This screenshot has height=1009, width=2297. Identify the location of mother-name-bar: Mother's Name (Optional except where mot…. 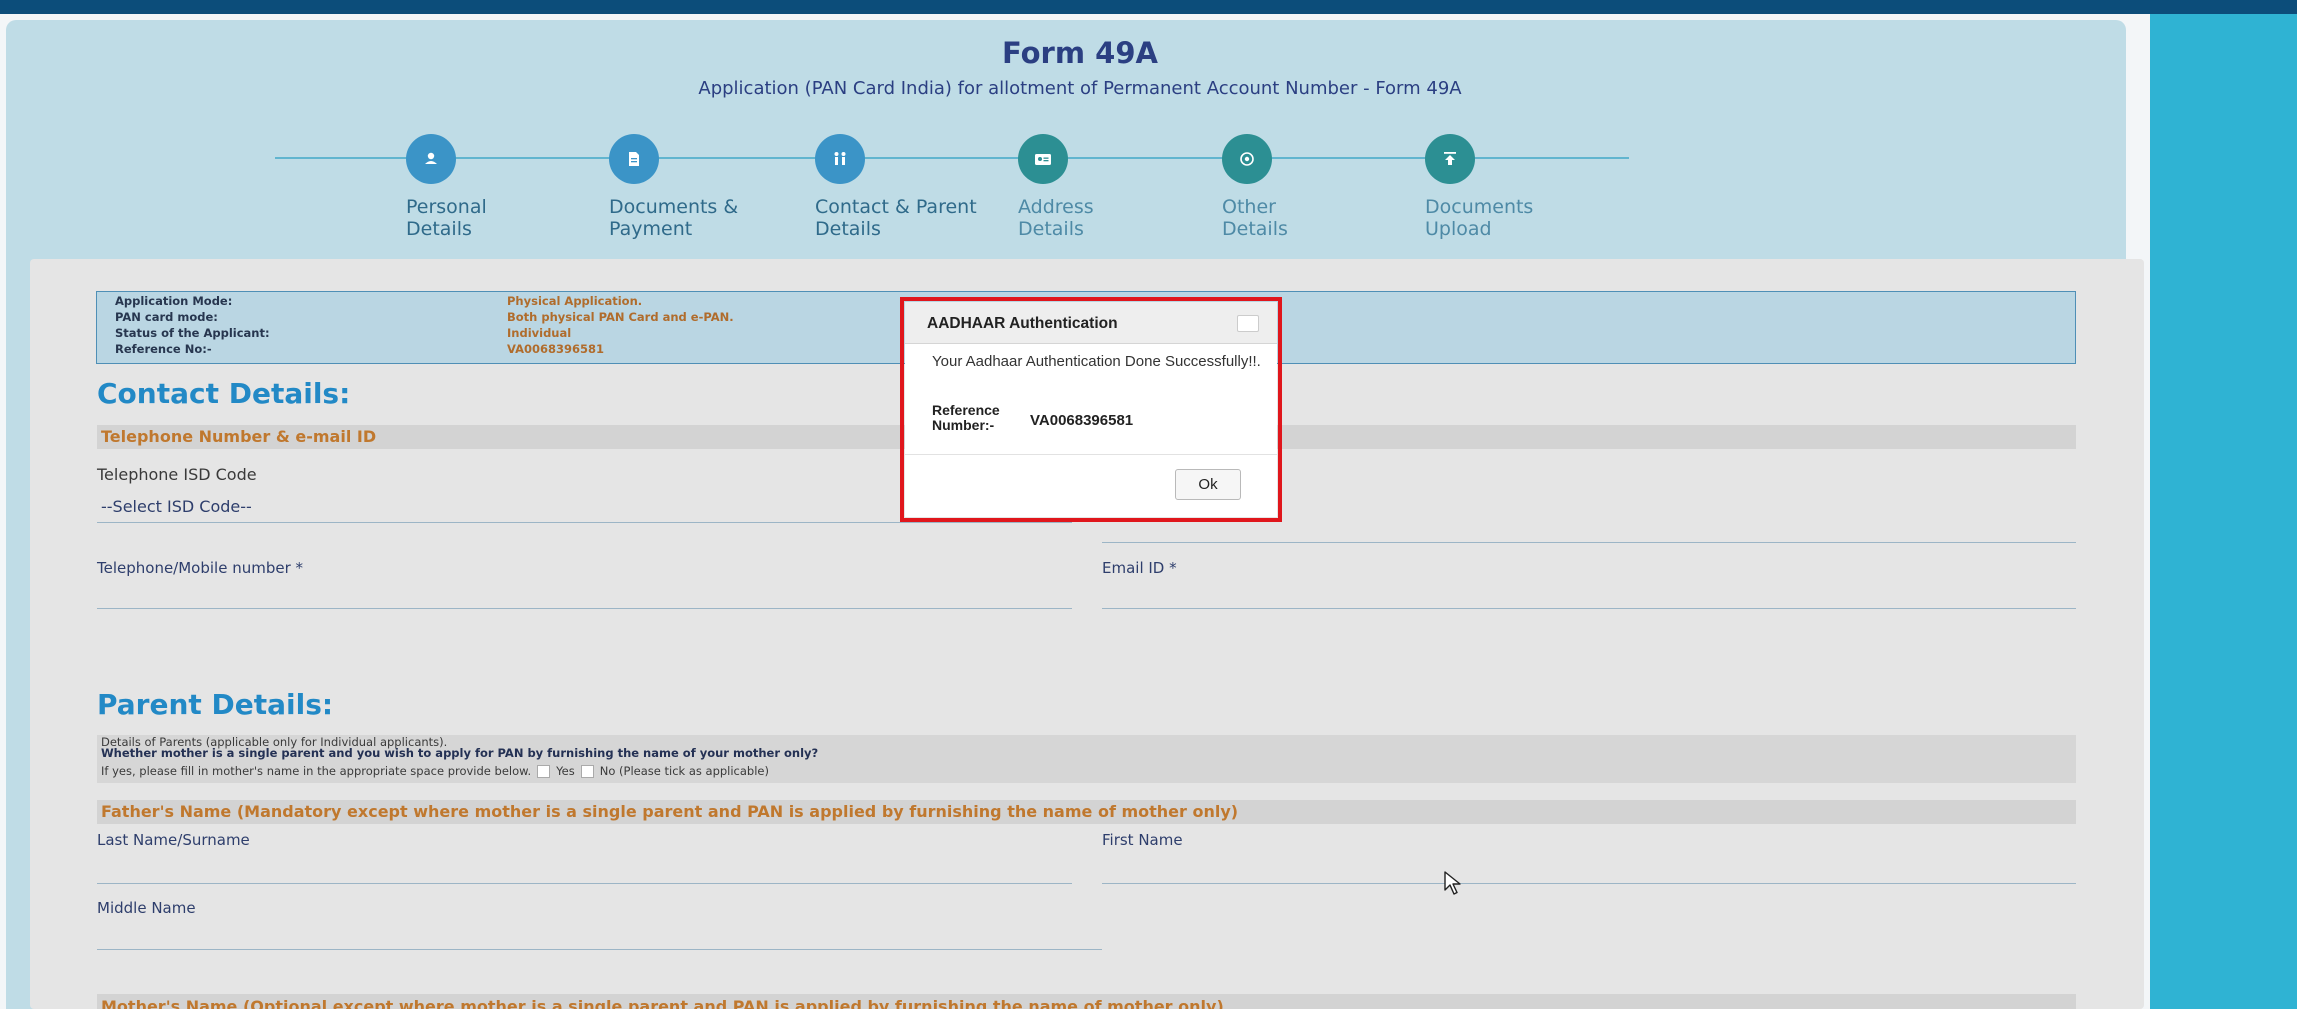
(1086, 1001).